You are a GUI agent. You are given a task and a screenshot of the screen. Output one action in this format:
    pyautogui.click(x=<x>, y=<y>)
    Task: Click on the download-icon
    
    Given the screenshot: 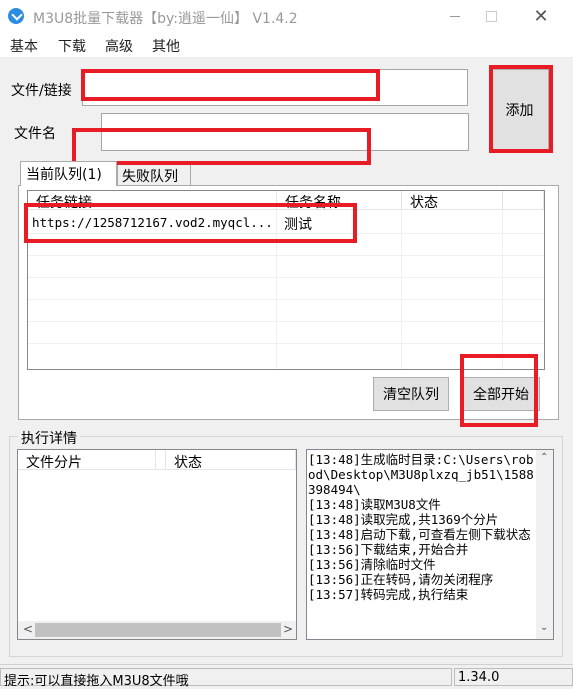 What is the action you would take?
    pyautogui.click(x=16, y=16)
    